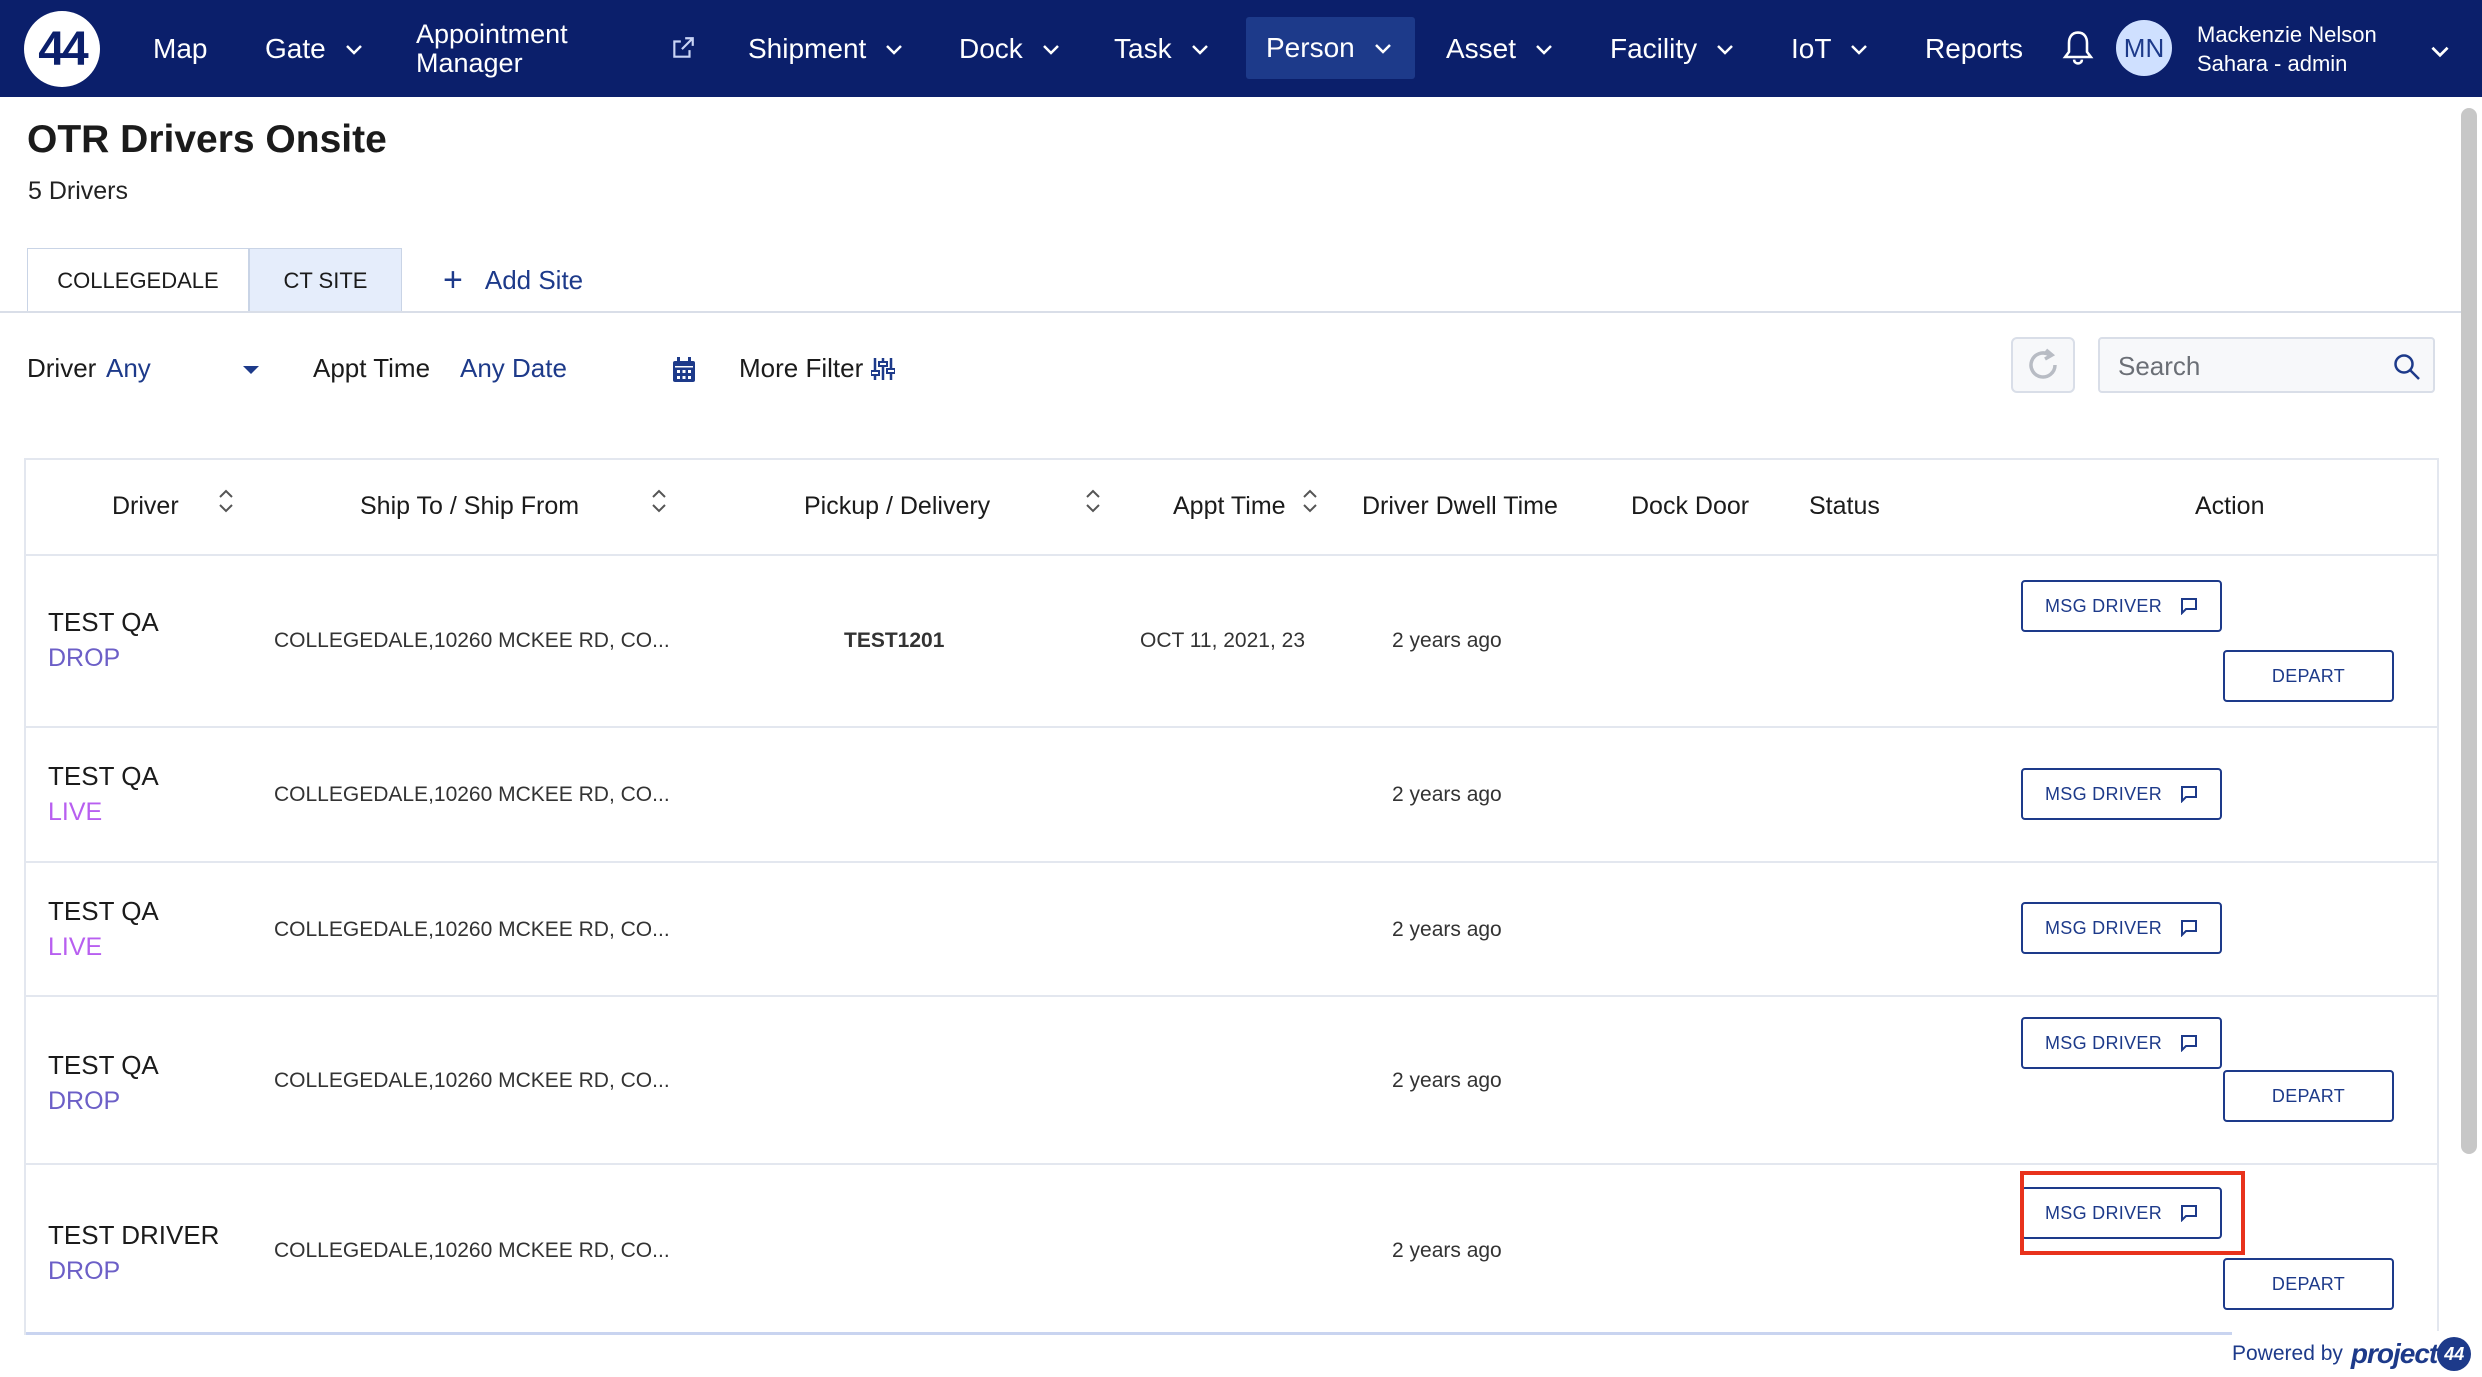 This screenshot has height=1377, width=2482. I want to click on nav-dock: Dock, so click(1011, 48).